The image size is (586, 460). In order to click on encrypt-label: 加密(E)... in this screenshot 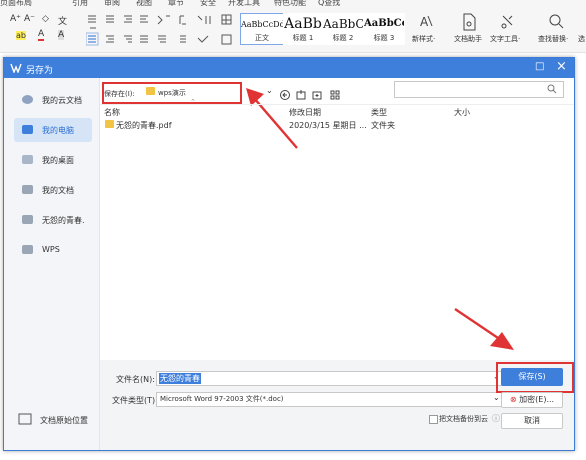, I will do `click(537, 399)`.